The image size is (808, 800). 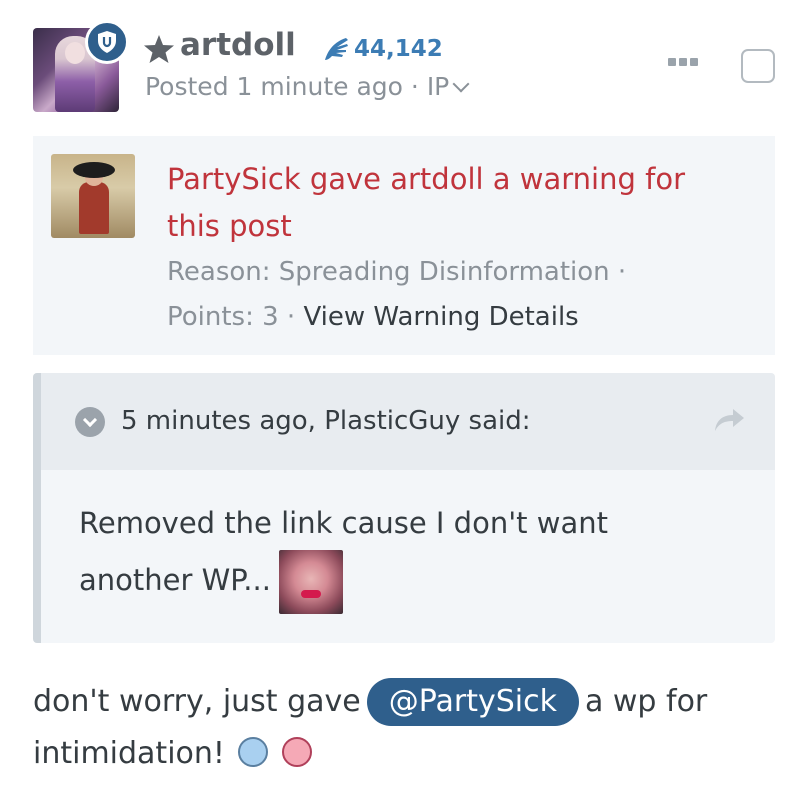 I want to click on share-arrow-icon, so click(x=729, y=420).